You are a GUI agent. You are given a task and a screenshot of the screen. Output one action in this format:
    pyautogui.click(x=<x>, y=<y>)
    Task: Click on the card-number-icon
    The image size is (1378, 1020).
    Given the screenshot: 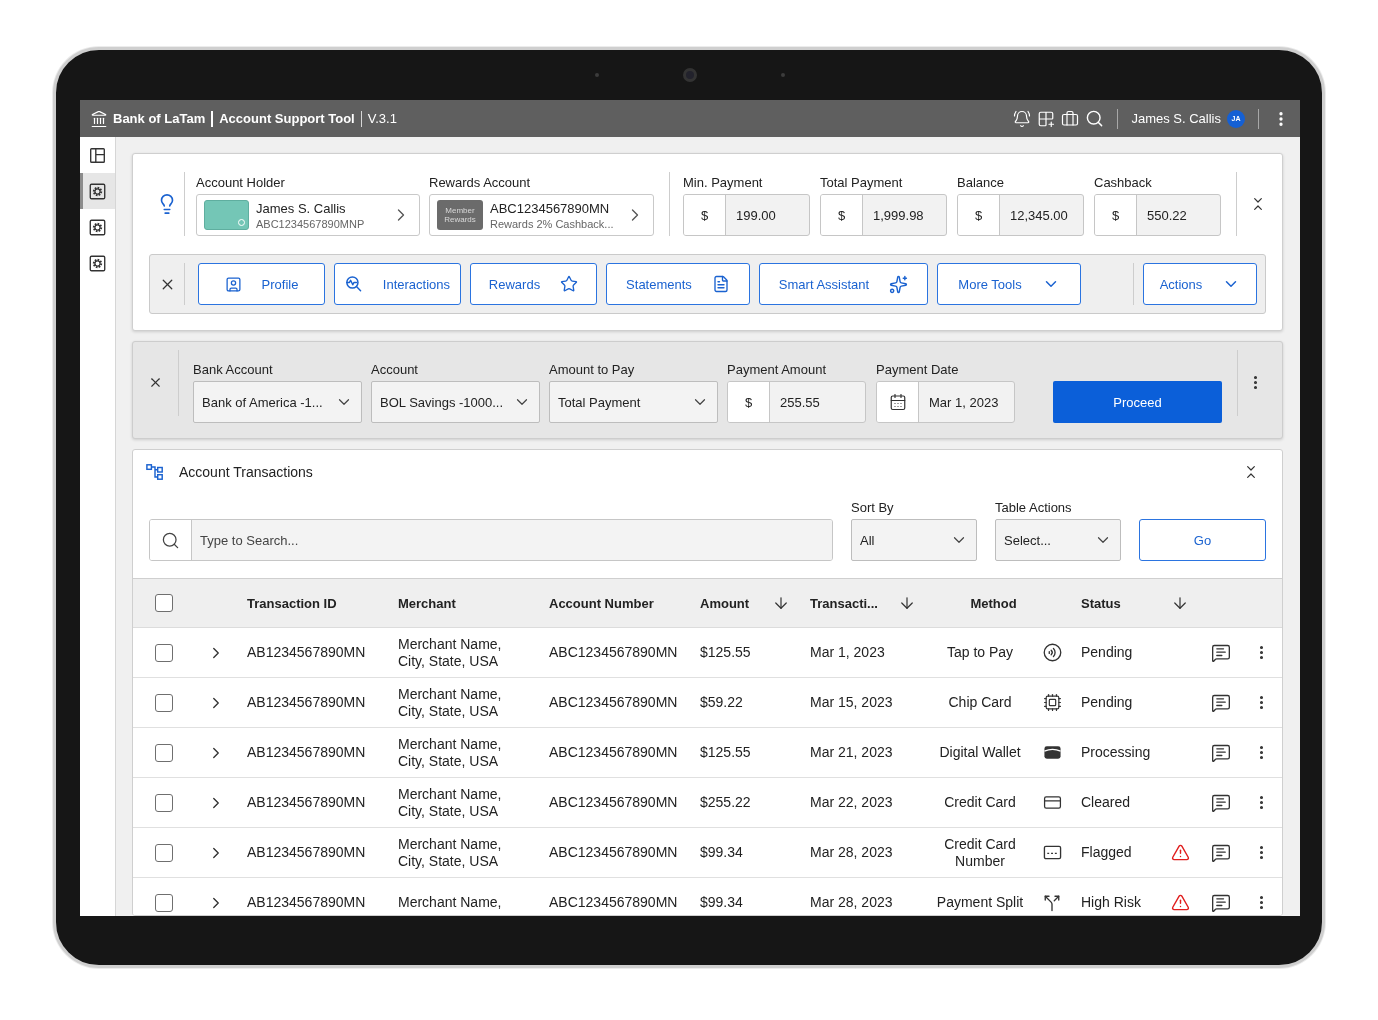 What is the action you would take?
    pyautogui.click(x=1052, y=852)
    